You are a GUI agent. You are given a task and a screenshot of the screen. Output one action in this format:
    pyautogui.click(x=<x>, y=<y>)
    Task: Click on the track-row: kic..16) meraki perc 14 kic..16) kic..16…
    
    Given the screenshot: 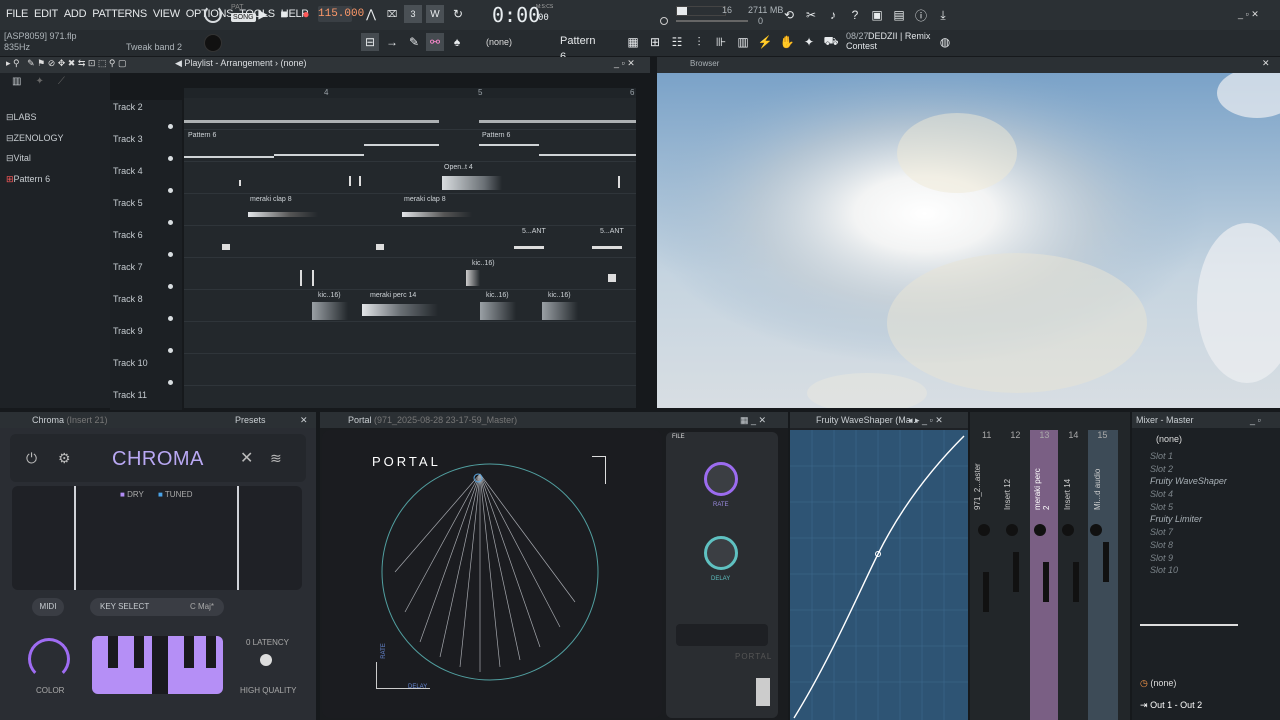 What is the action you would take?
    pyautogui.click(x=410, y=306)
    